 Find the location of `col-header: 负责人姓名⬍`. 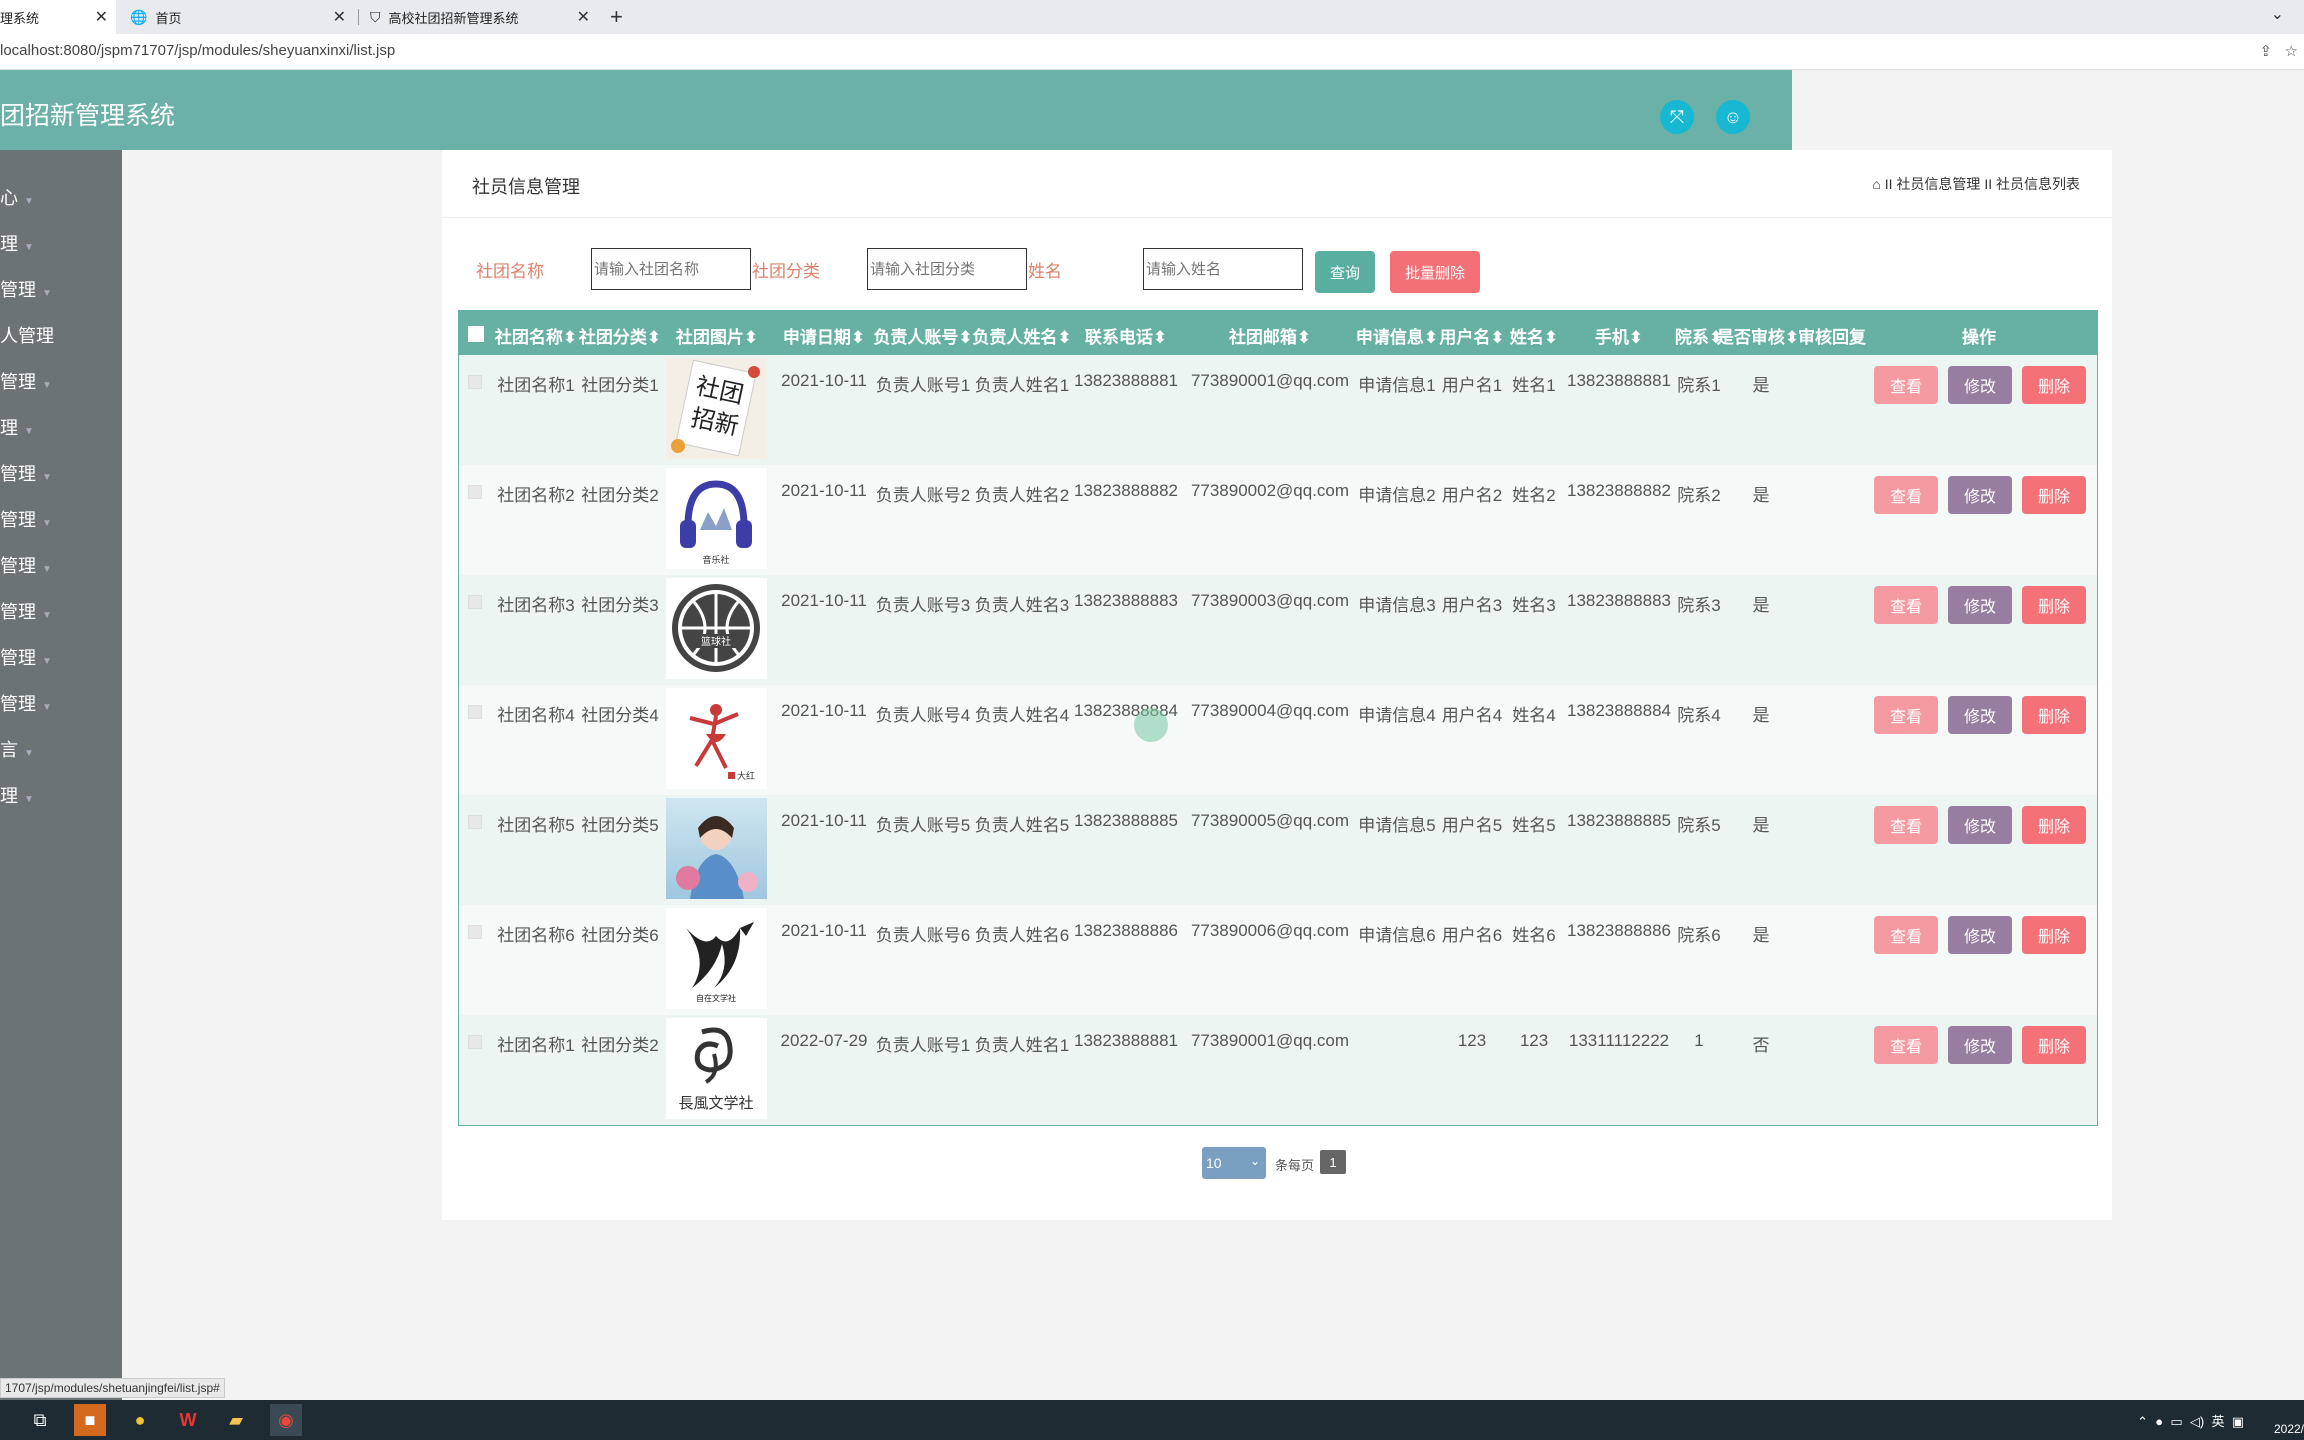

col-header: 负责人姓名⬍ is located at coordinates (1021, 335).